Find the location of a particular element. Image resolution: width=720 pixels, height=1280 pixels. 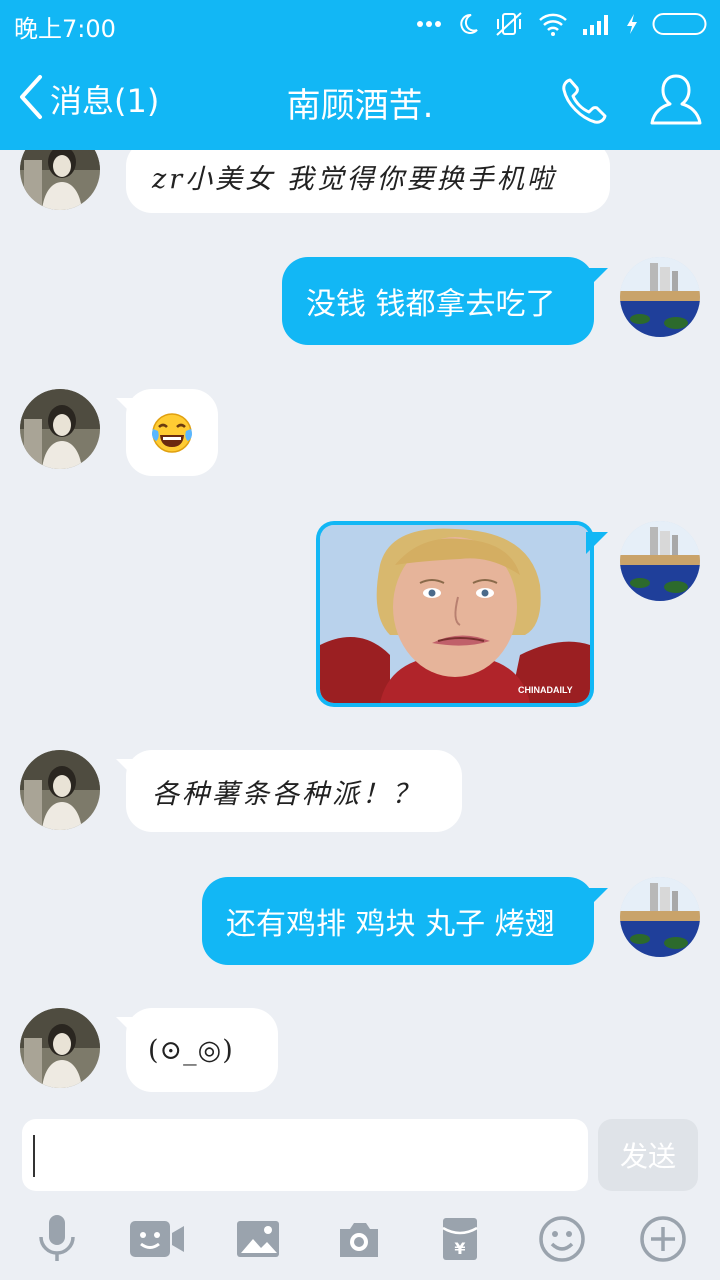

wifi-icon is located at coordinates (553, 24).